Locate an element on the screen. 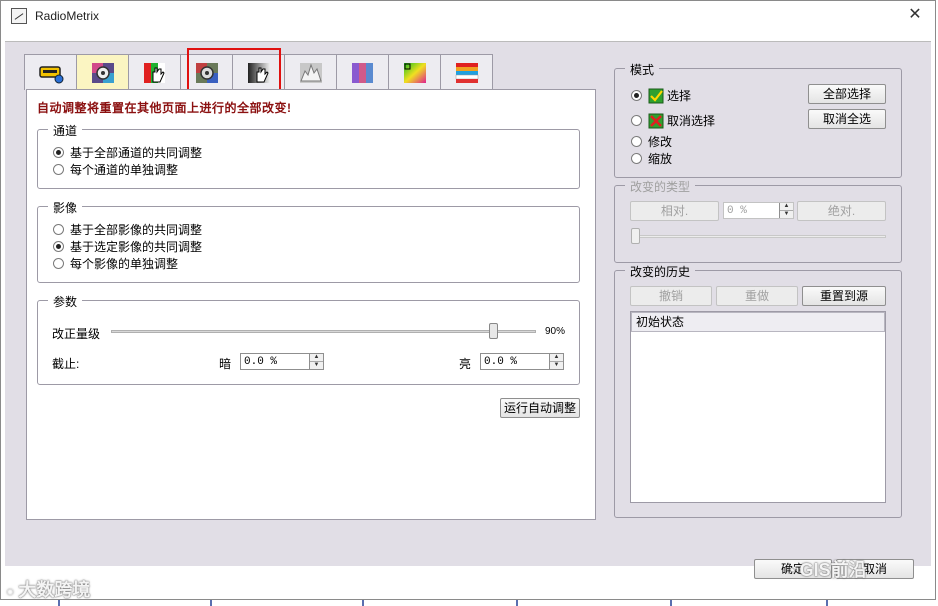 The image size is (938, 606). tab-strip is located at coordinates (258, 72).